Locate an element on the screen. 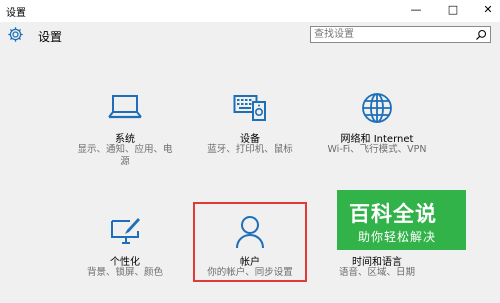 Image resolution: width=500 pixels, height=303 pixels. highlight-box is located at coordinates (250, 242).